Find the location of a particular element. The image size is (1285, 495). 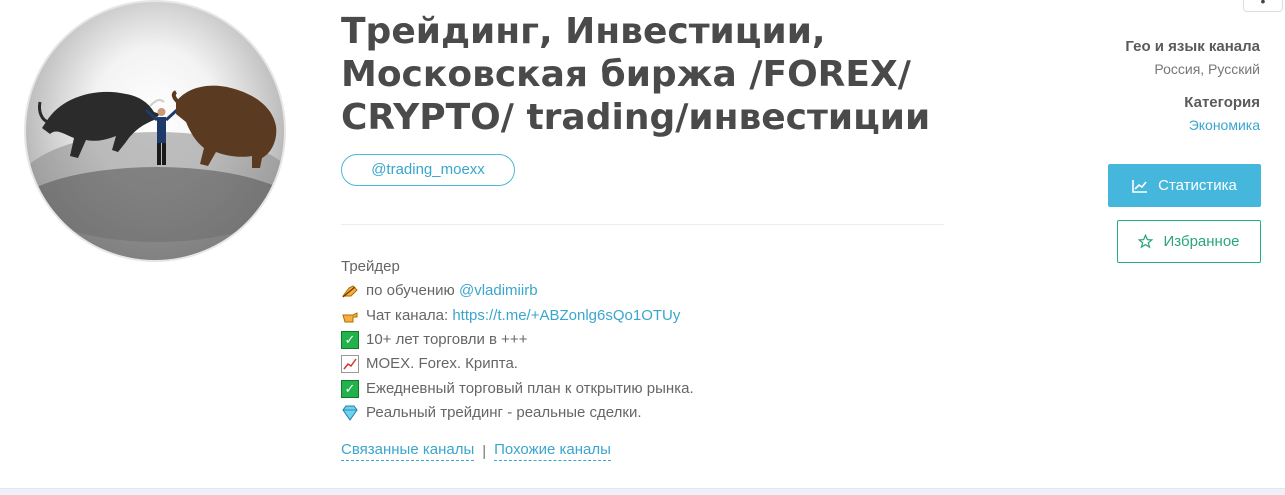

statistics-button-label: Статистика is located at coordinates (1197, 185).